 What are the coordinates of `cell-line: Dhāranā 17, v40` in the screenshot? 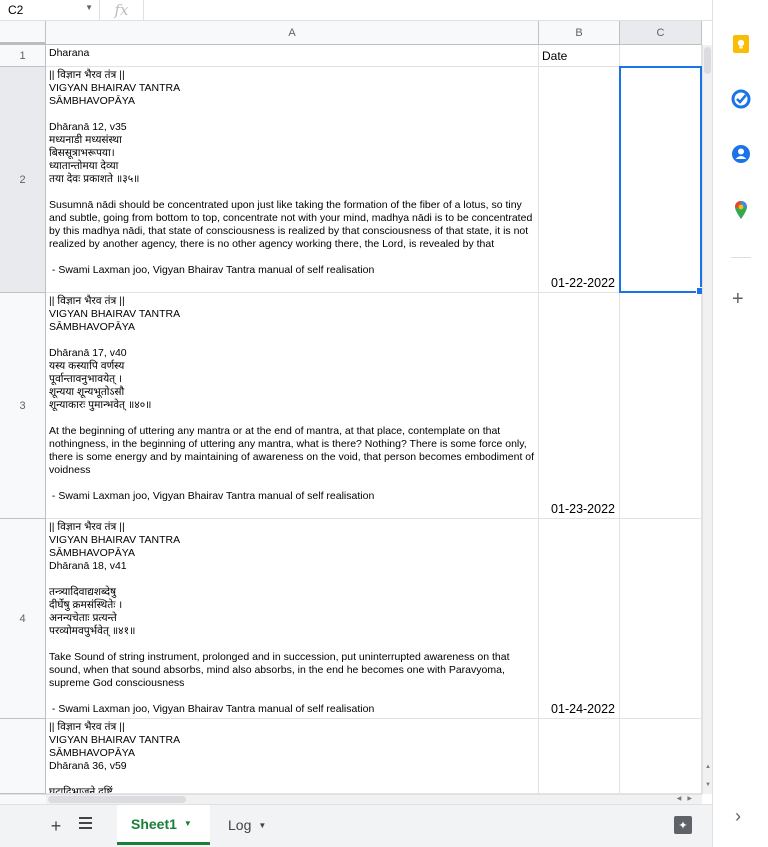 It's located at (88, 353).